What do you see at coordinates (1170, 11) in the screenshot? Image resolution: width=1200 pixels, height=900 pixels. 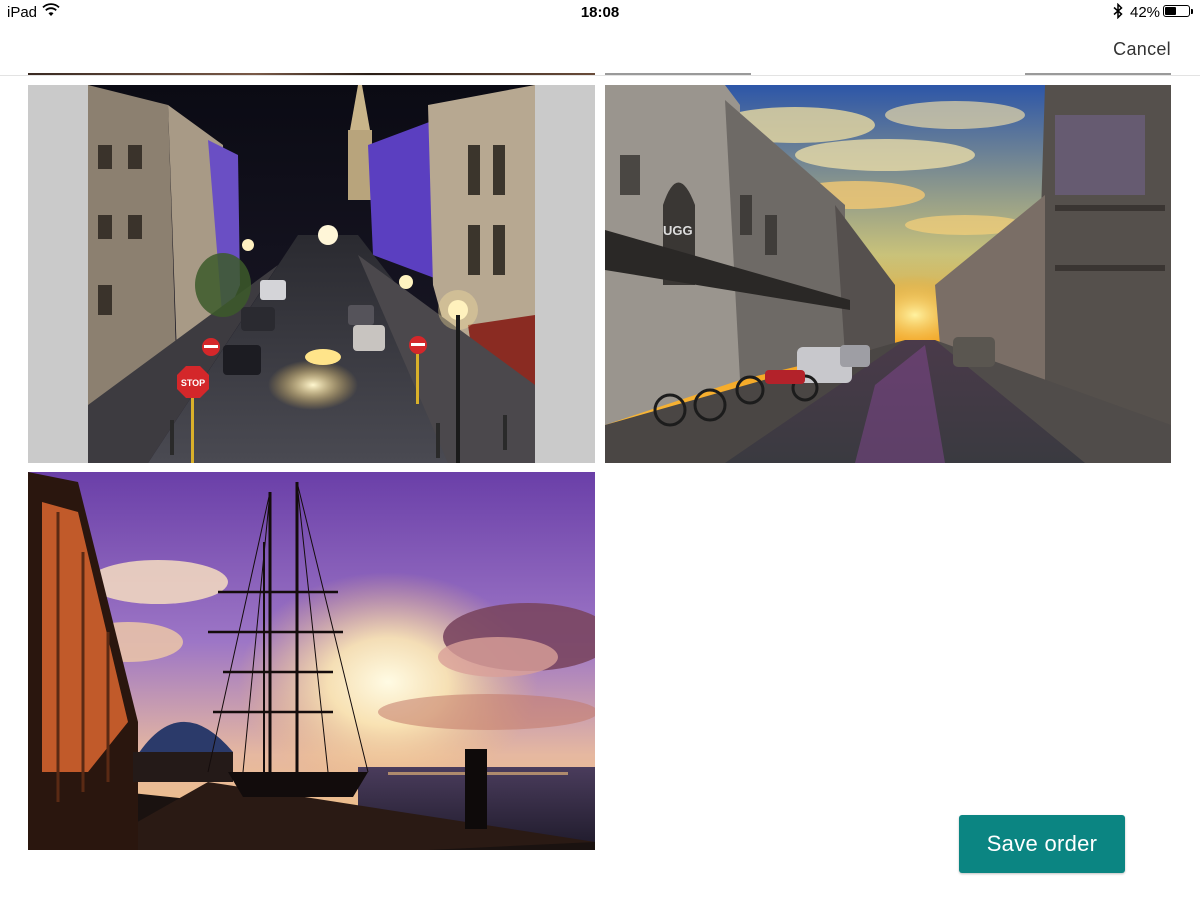 I see `battery-level-fill` at bounding box center [1170, 11].